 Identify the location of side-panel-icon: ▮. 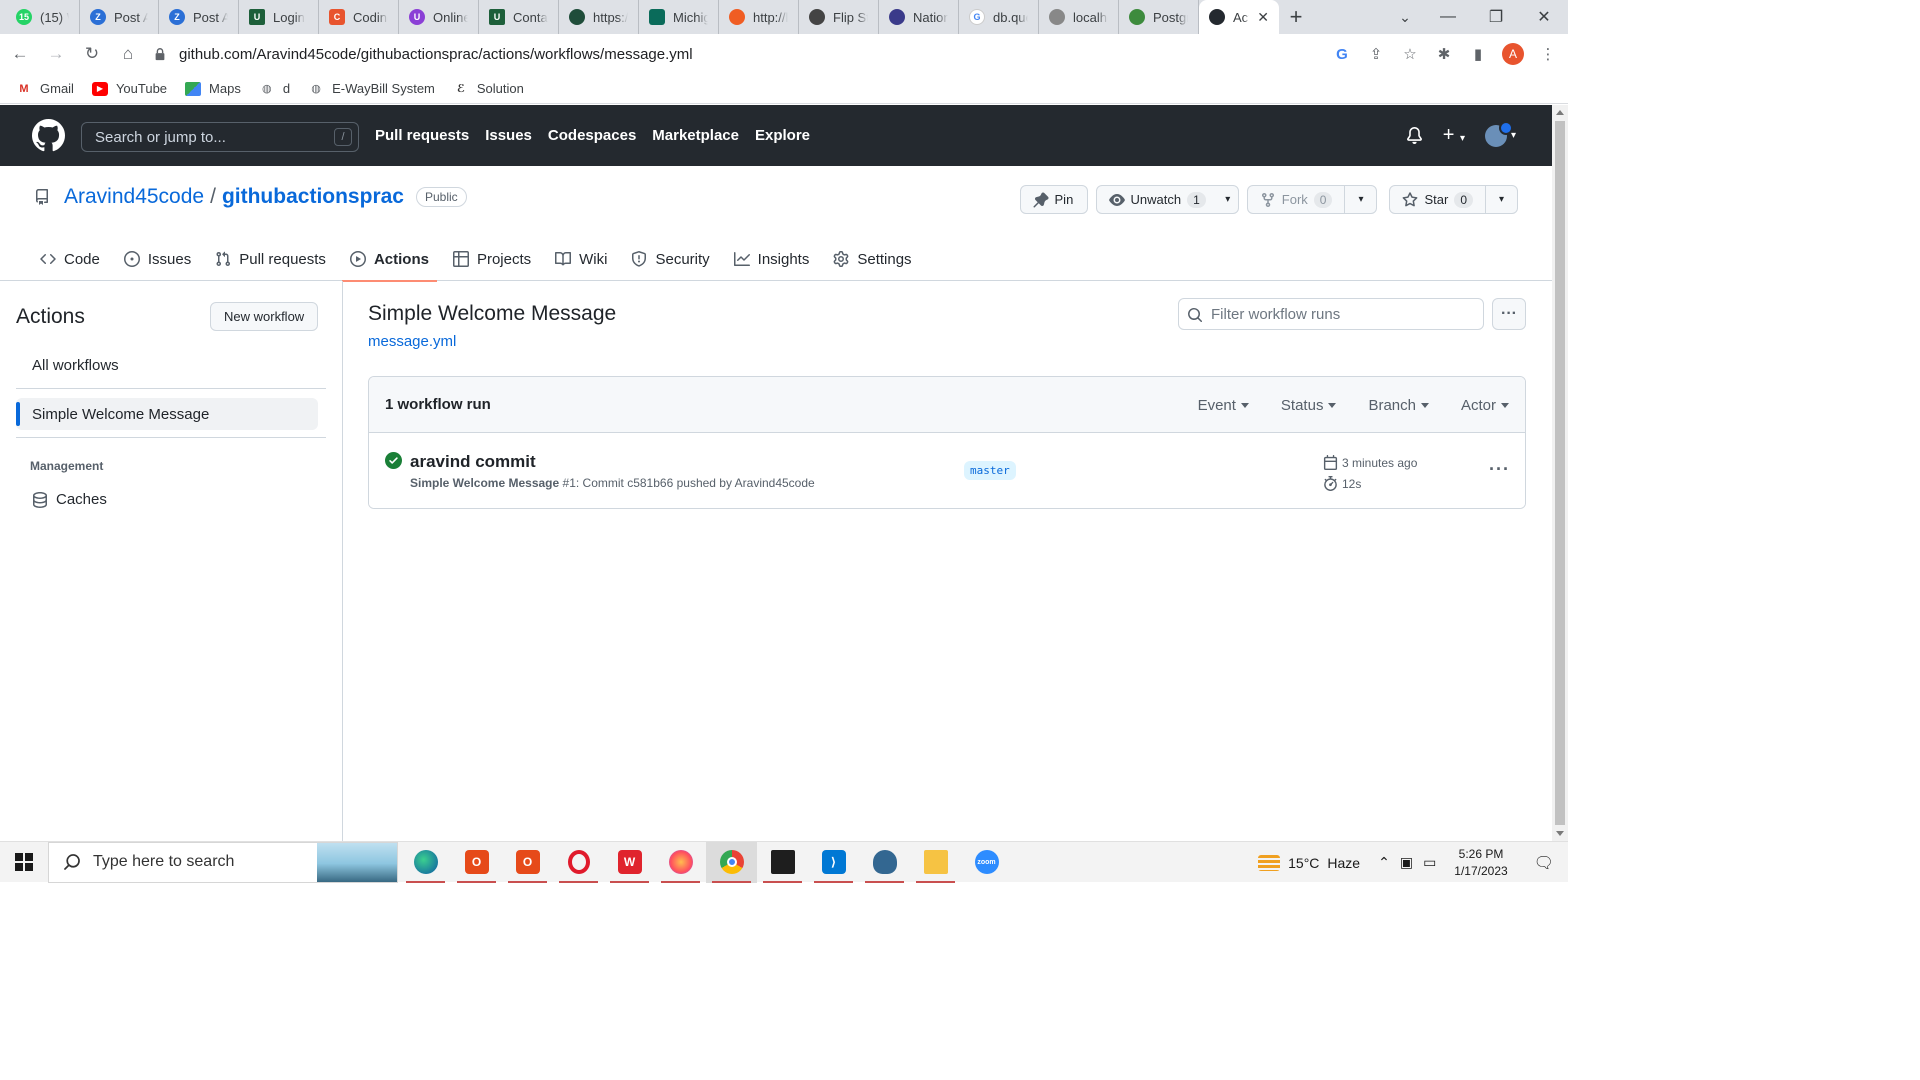
(1478, 54).